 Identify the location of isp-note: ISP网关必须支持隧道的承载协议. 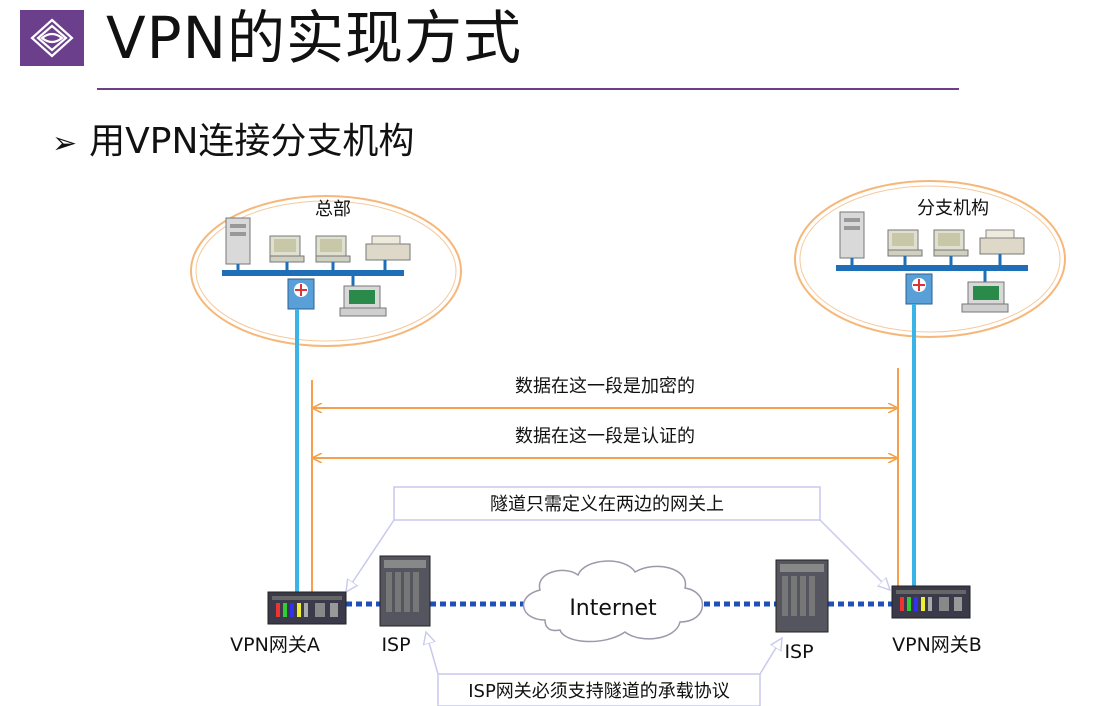
(599, 691).